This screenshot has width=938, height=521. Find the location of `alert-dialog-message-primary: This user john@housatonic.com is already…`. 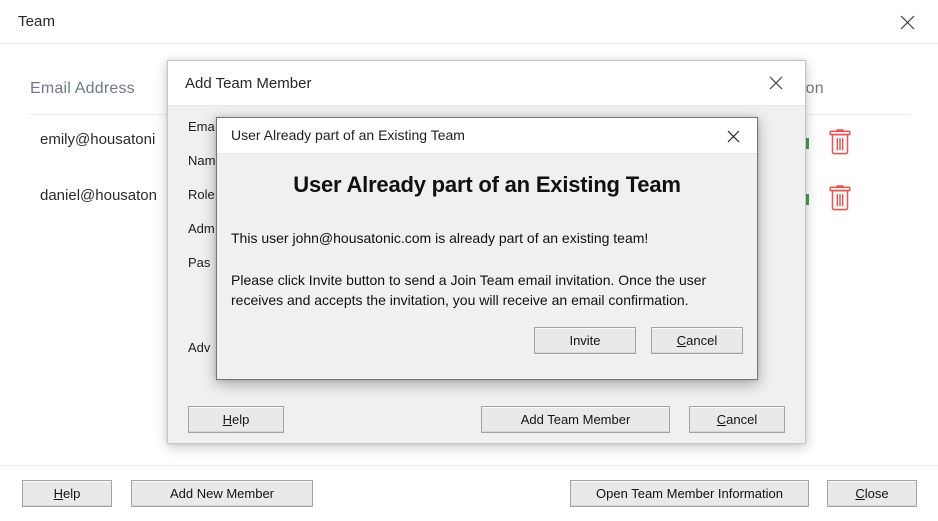

alert-dialog-message-primary: This user john@housatonic.com is already… is located at coordinates (440, 238).